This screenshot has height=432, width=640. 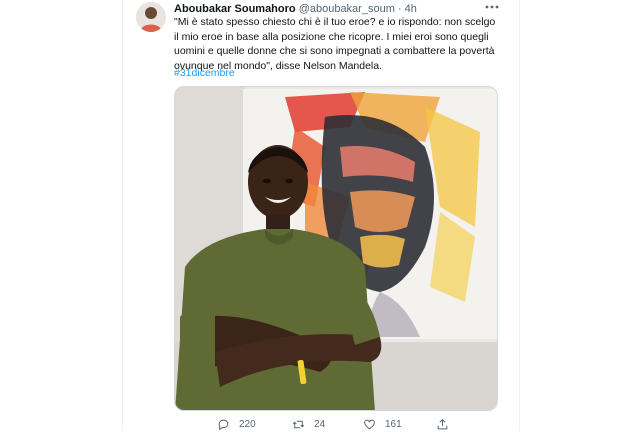 What do you see at coordinates (223, 424) in the screenshot?
I see `reply-icon` at bounding box center [223, 424].